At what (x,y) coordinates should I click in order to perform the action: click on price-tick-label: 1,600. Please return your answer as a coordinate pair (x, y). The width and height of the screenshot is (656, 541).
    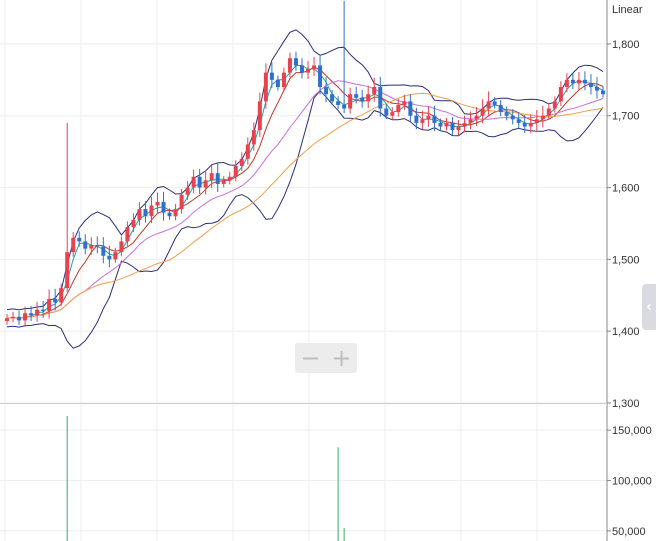
    Looking at the image, I should click on (626, 189).